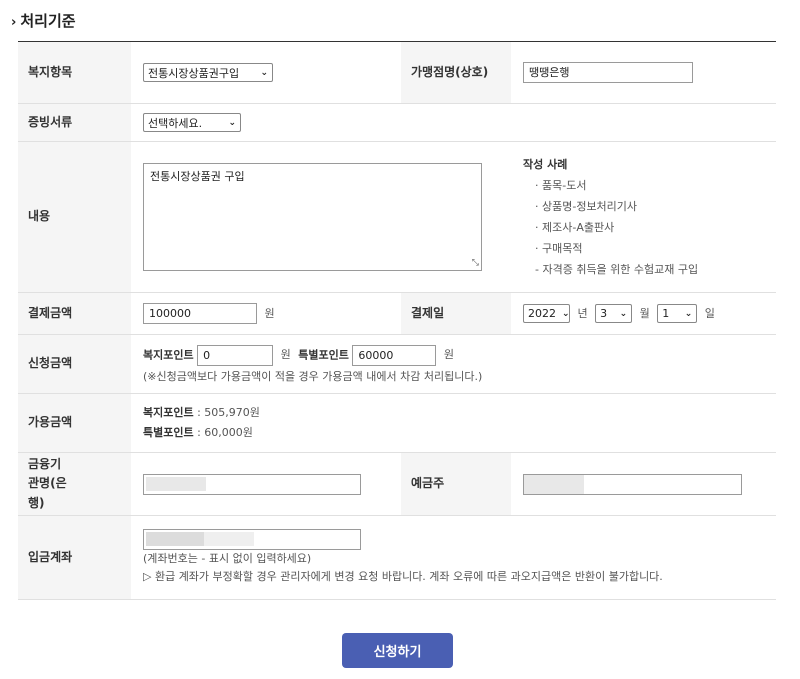 This screenshot has height=679, width=800. What do you see at coordinates (475, 263) in the screenshot?
I see `resize-handle-icon: ⤡` at bounding box center [475, 263].